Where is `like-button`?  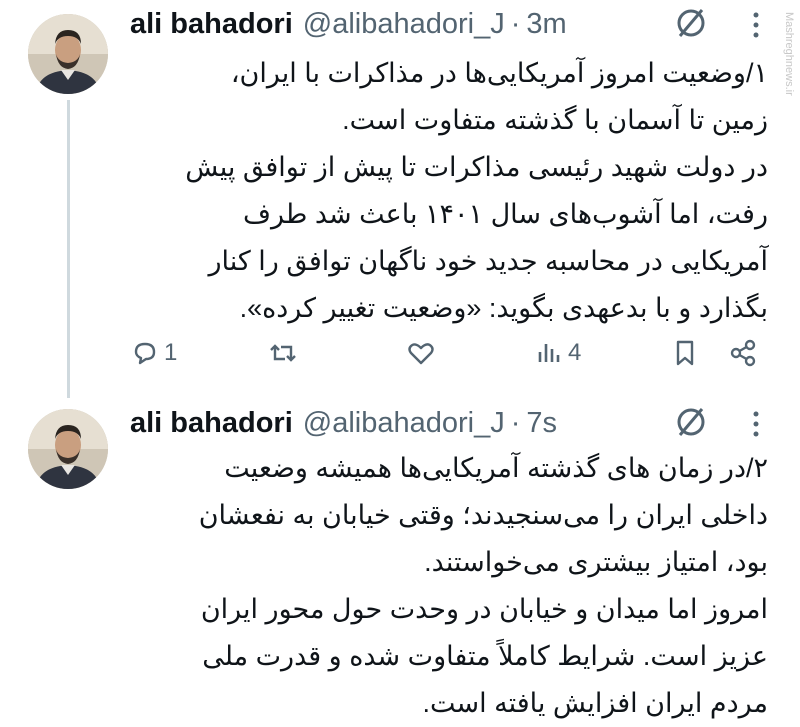 like-button is located at coordinates (421, 353).